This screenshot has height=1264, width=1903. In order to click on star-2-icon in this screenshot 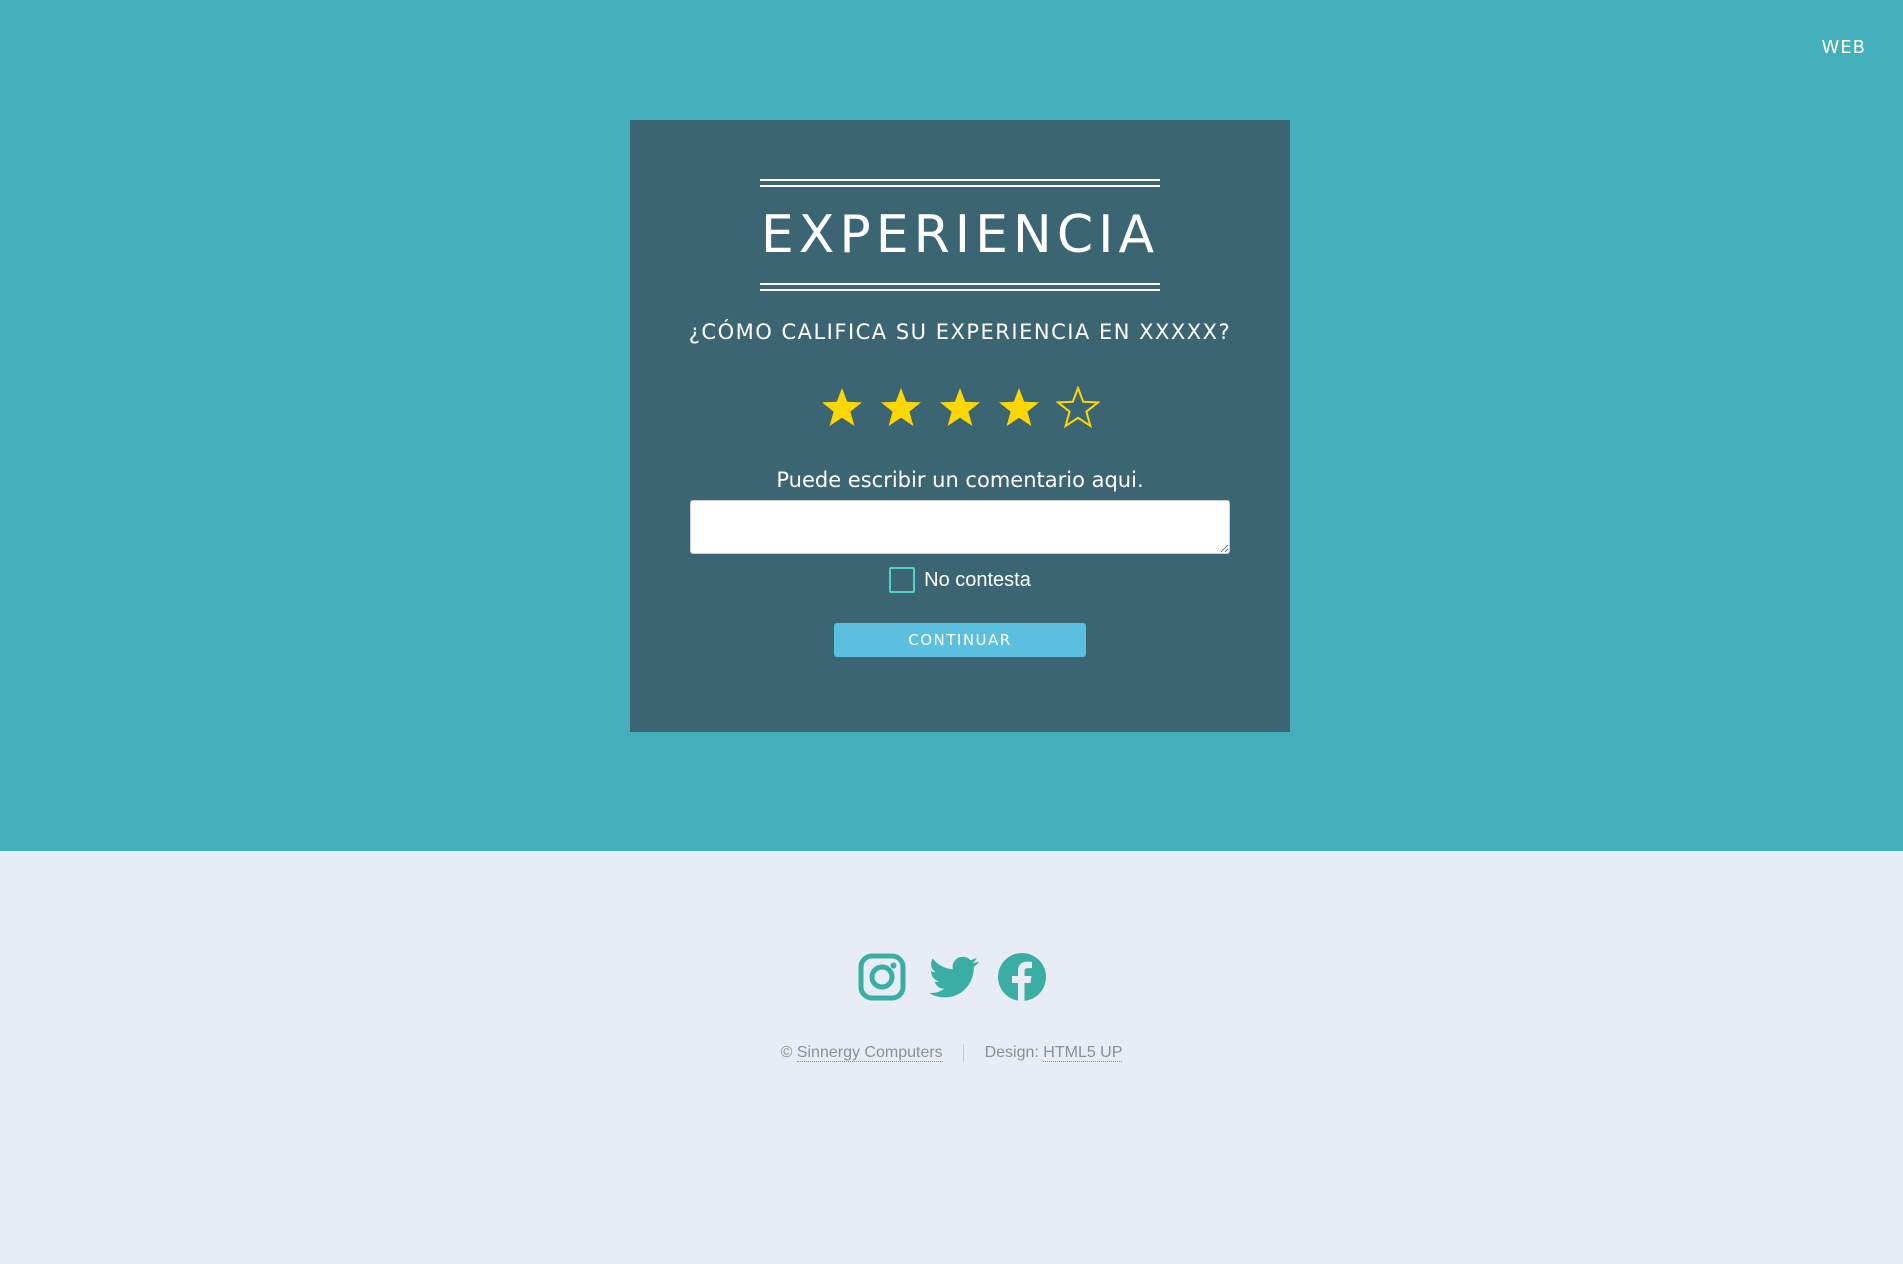, I will do `click(901, 408)`.